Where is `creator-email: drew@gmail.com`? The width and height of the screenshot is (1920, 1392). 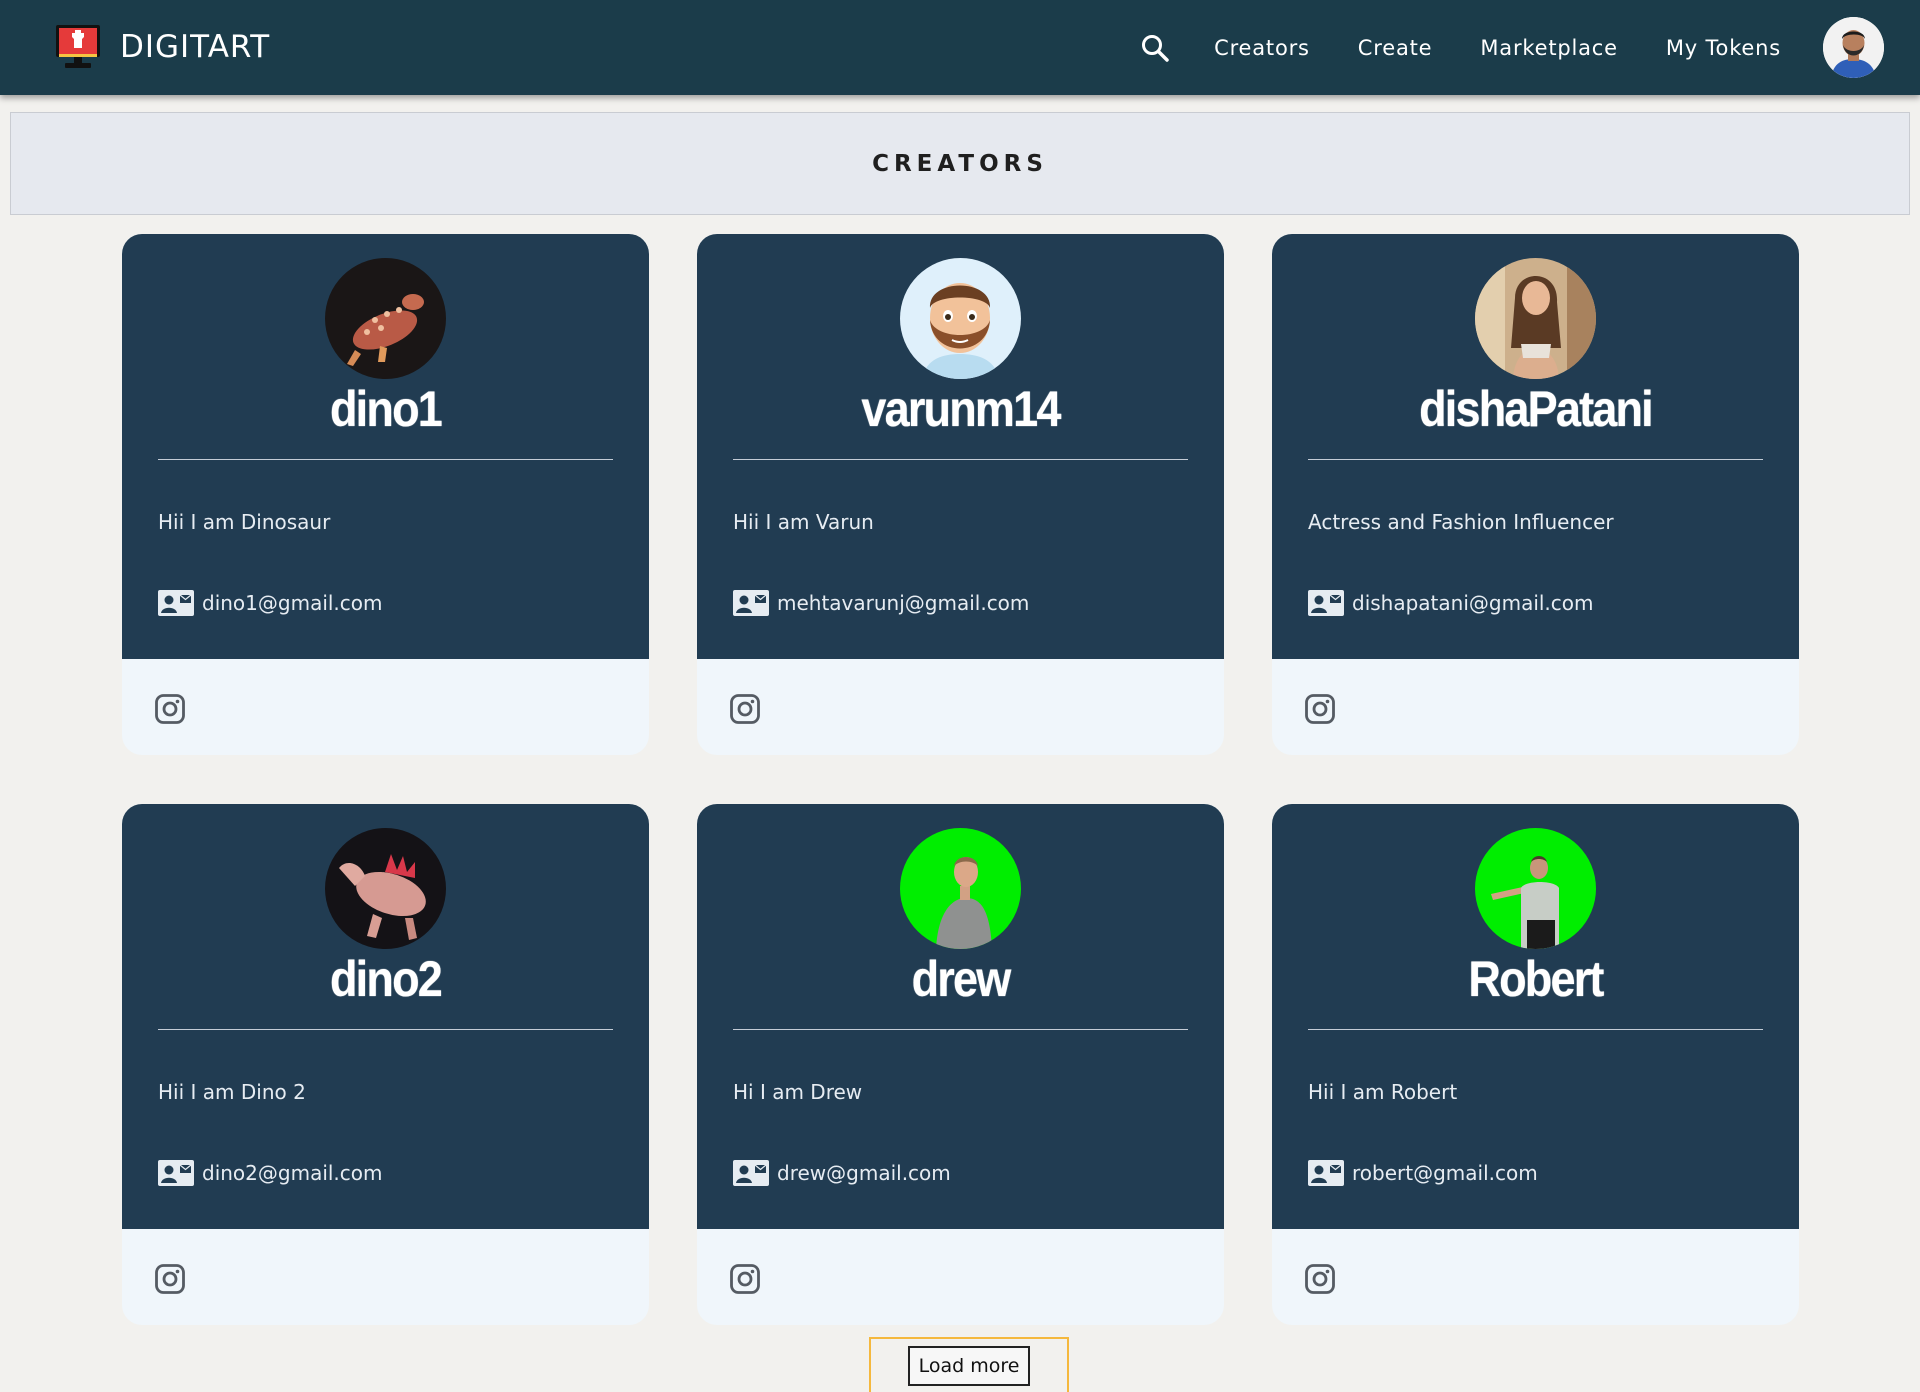 creator-email: drew@gmail.com is located at coordinates (864, 1173).